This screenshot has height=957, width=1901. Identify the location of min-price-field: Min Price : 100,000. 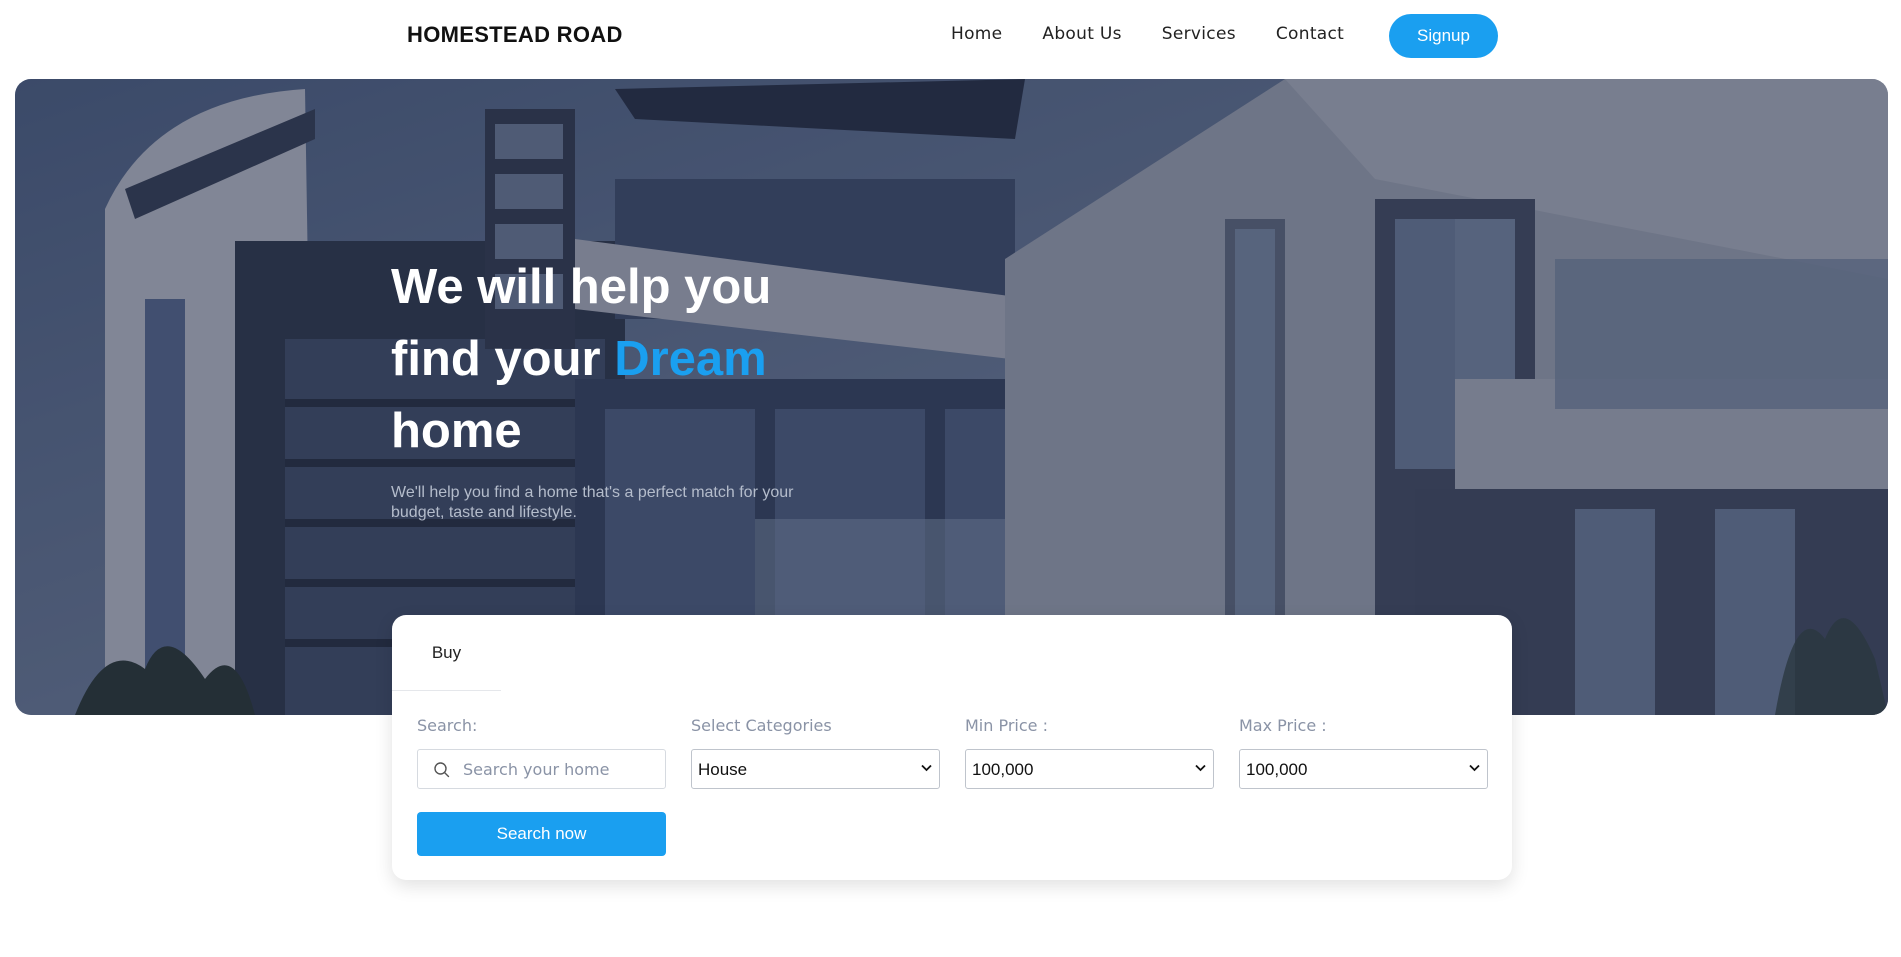
(1089, 752).